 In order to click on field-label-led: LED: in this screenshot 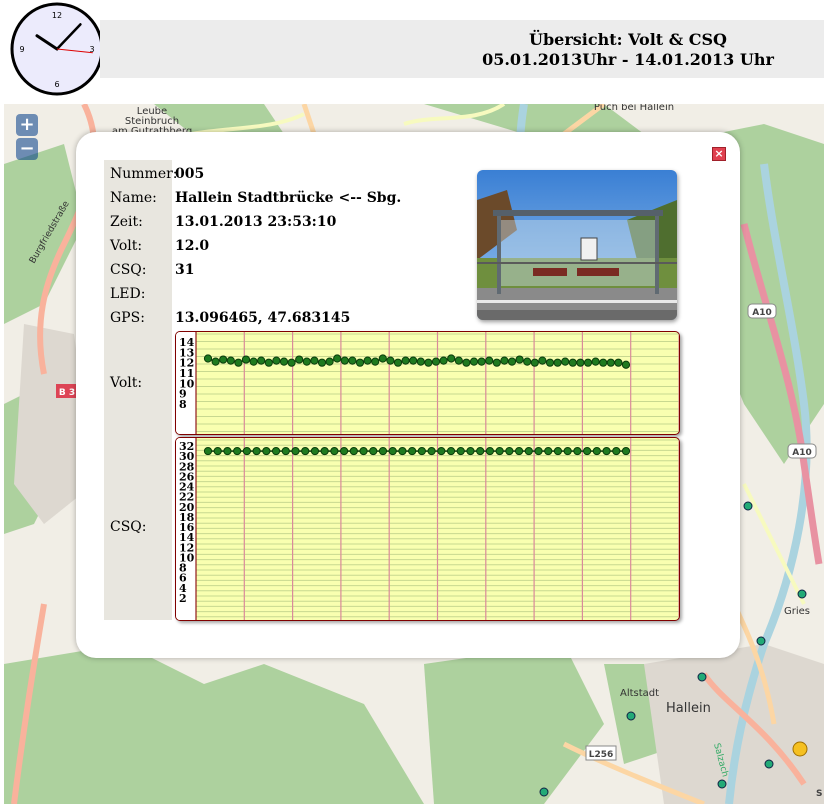, I will do `click(128, 294)`.